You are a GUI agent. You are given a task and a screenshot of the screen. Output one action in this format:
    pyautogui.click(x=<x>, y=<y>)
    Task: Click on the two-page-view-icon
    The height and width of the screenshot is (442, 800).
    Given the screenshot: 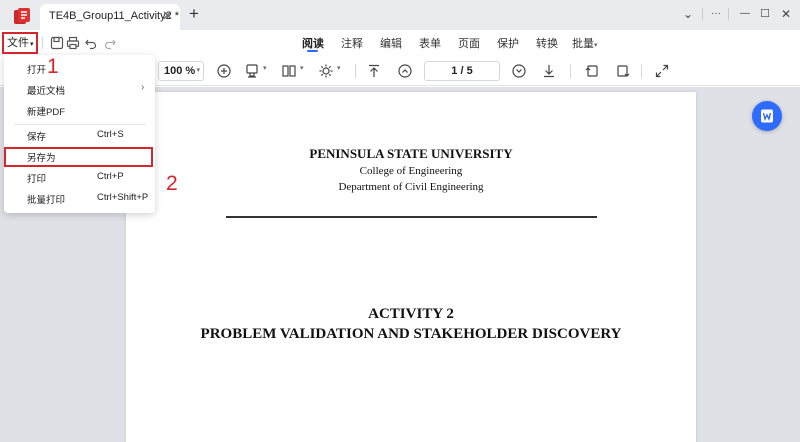 What is the action you would take?
    pyautogui.click(x=289, y=71)
    